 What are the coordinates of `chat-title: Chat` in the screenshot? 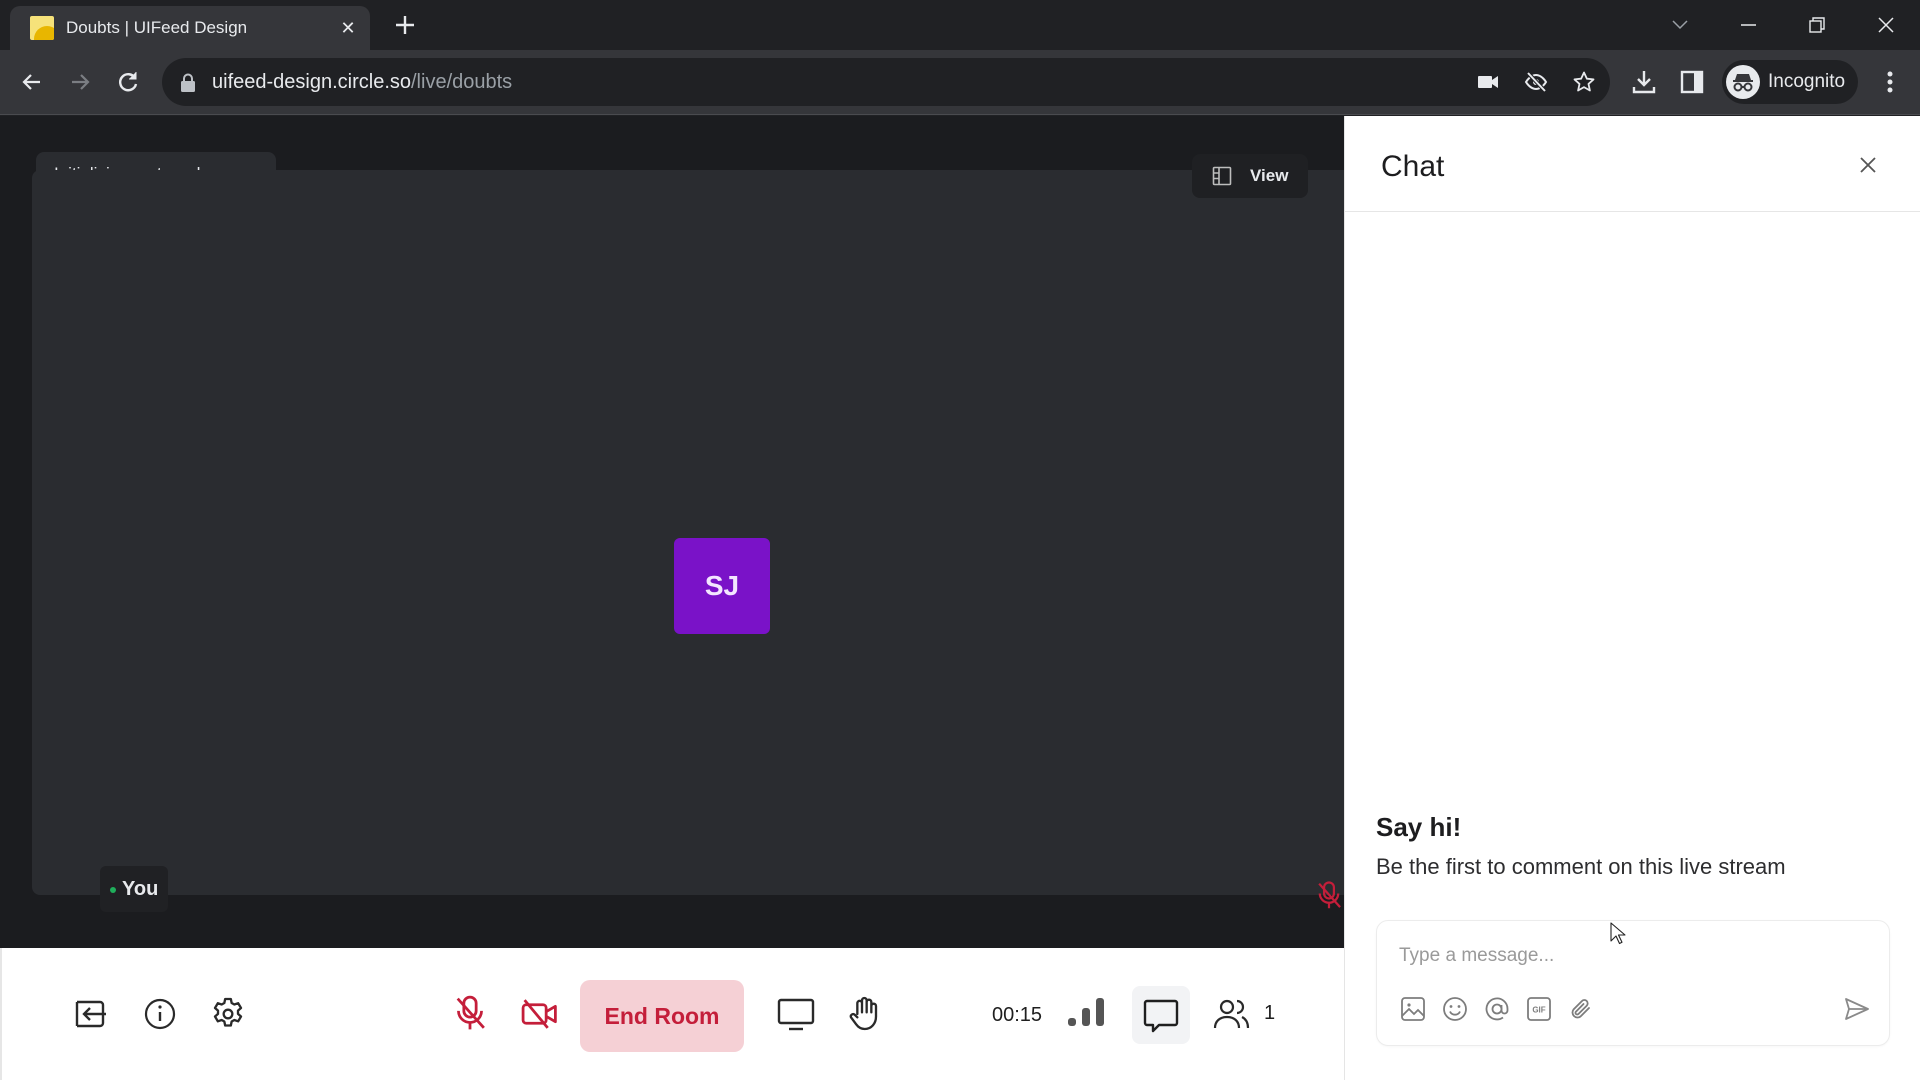 It's located at (1413, 166).